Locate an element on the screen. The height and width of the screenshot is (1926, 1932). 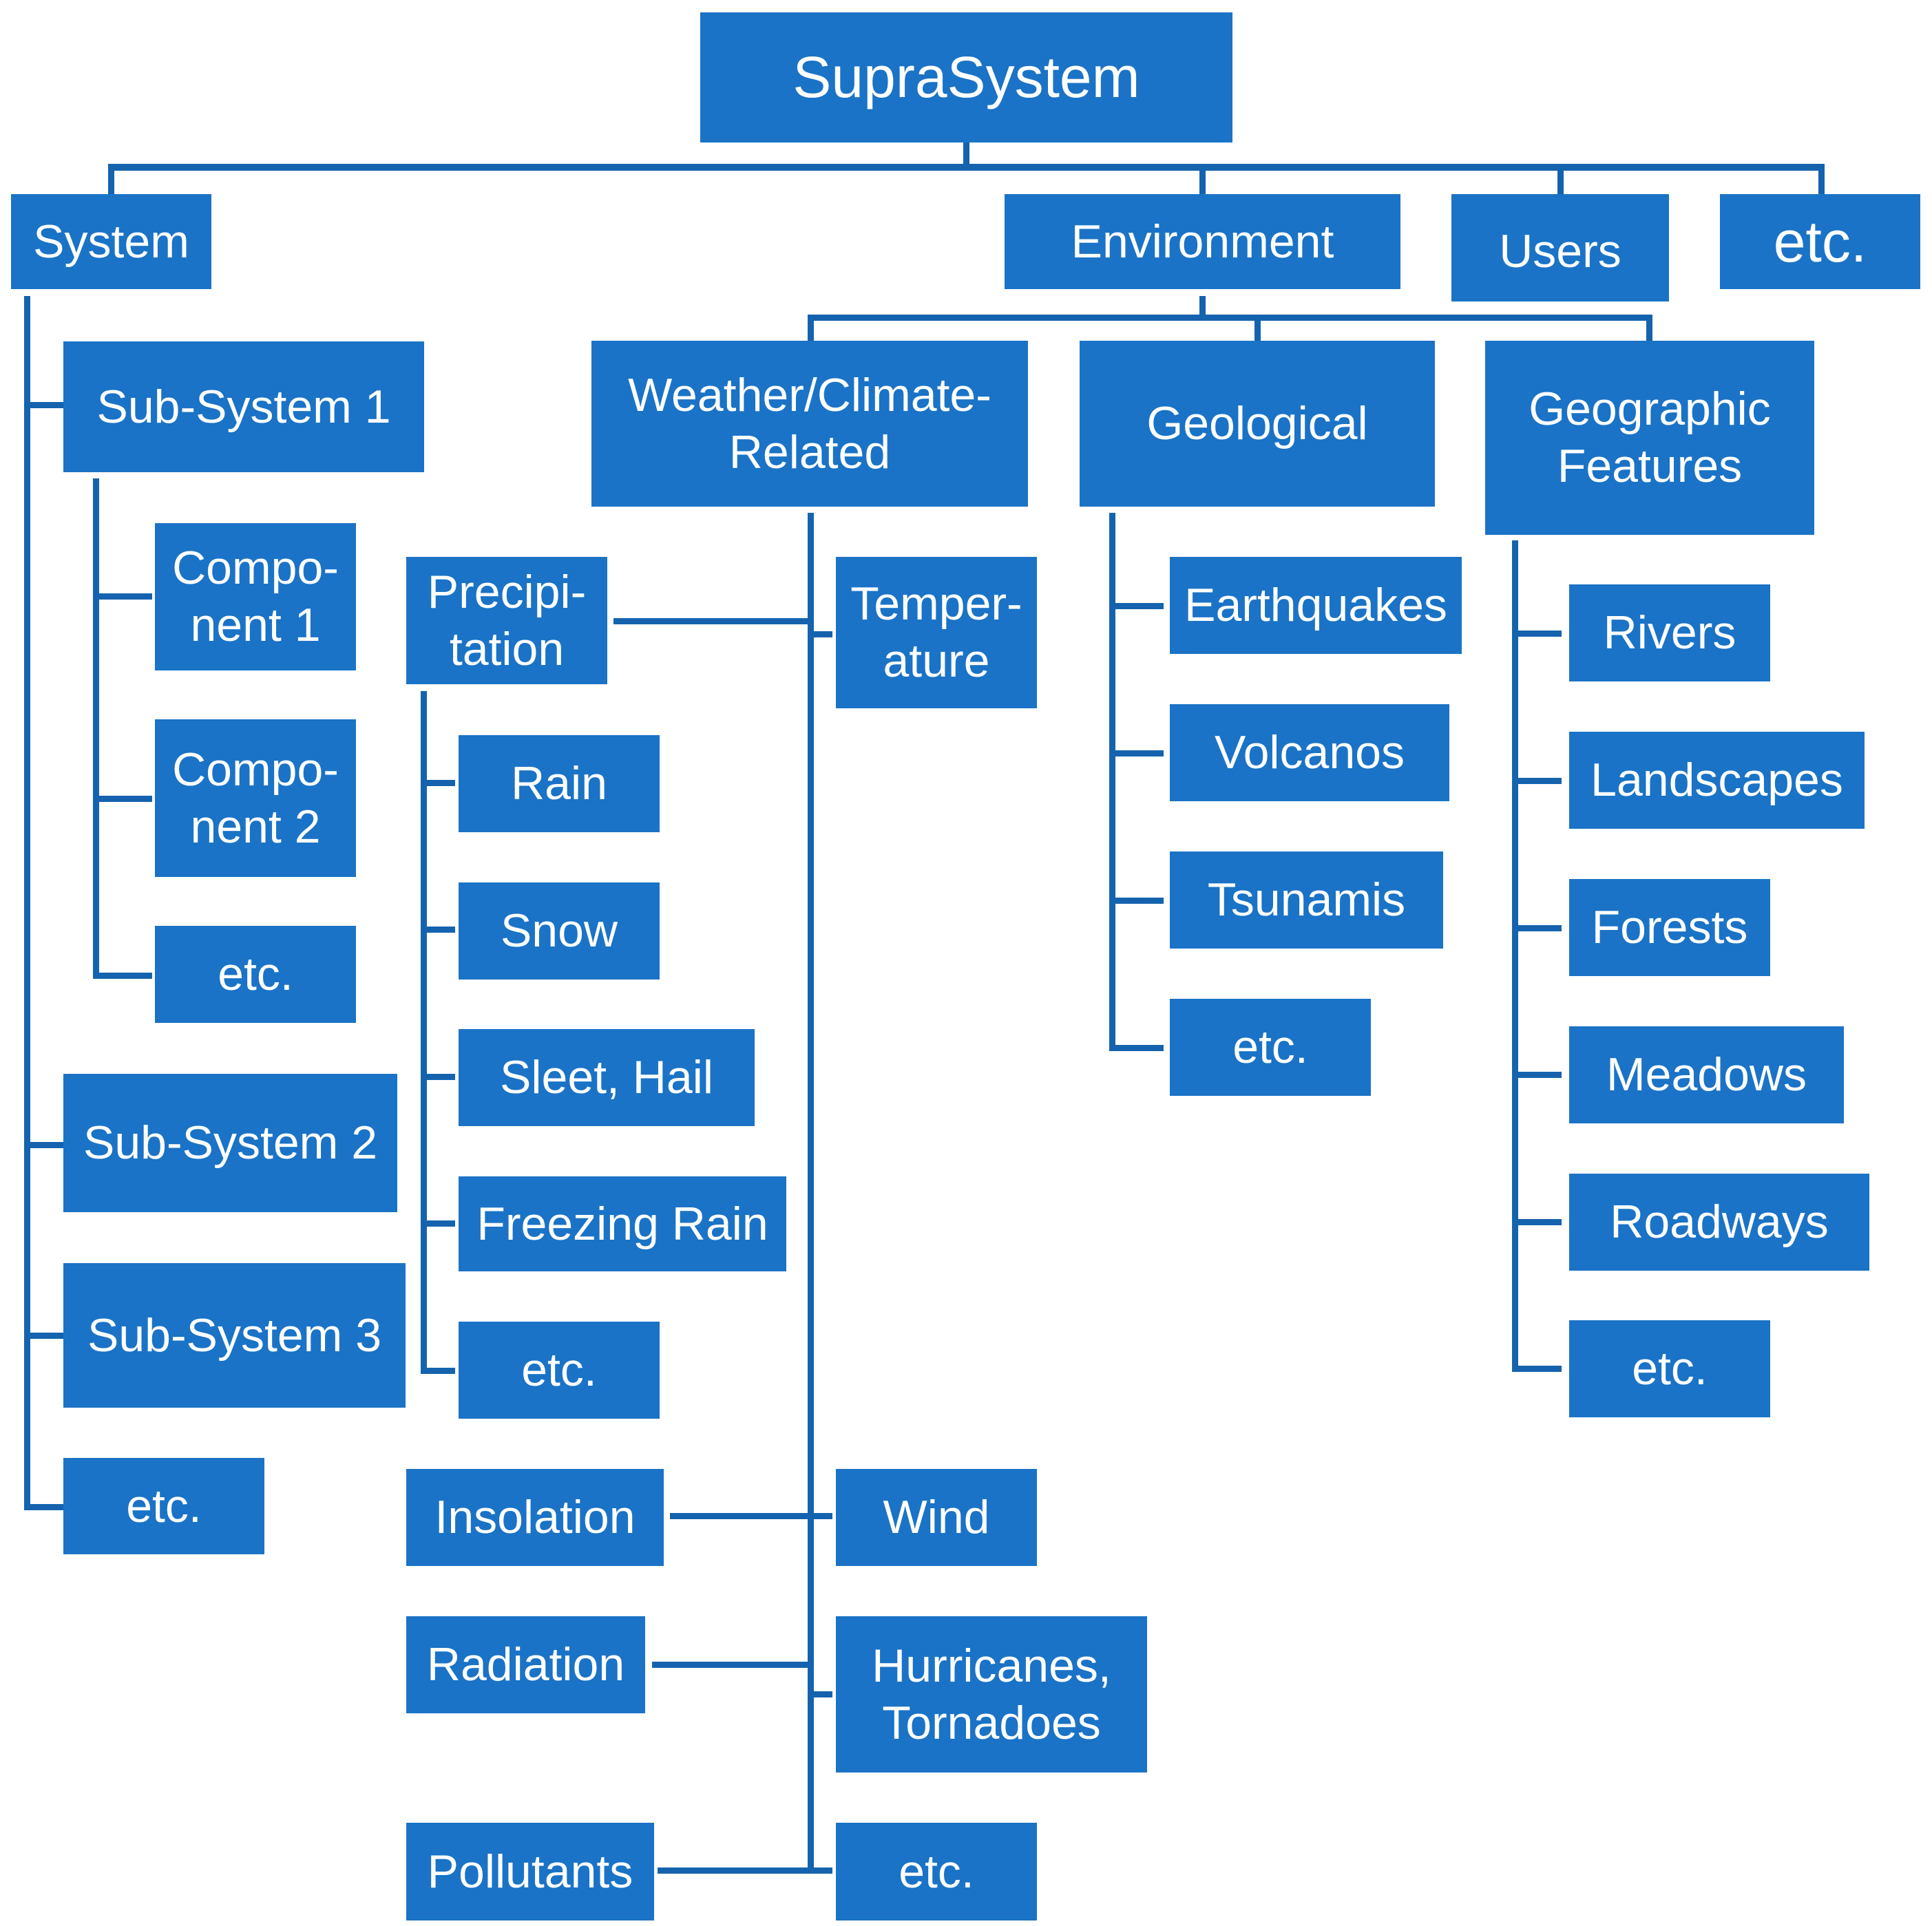
connector-top-bus is located at coordinates (966, 167).